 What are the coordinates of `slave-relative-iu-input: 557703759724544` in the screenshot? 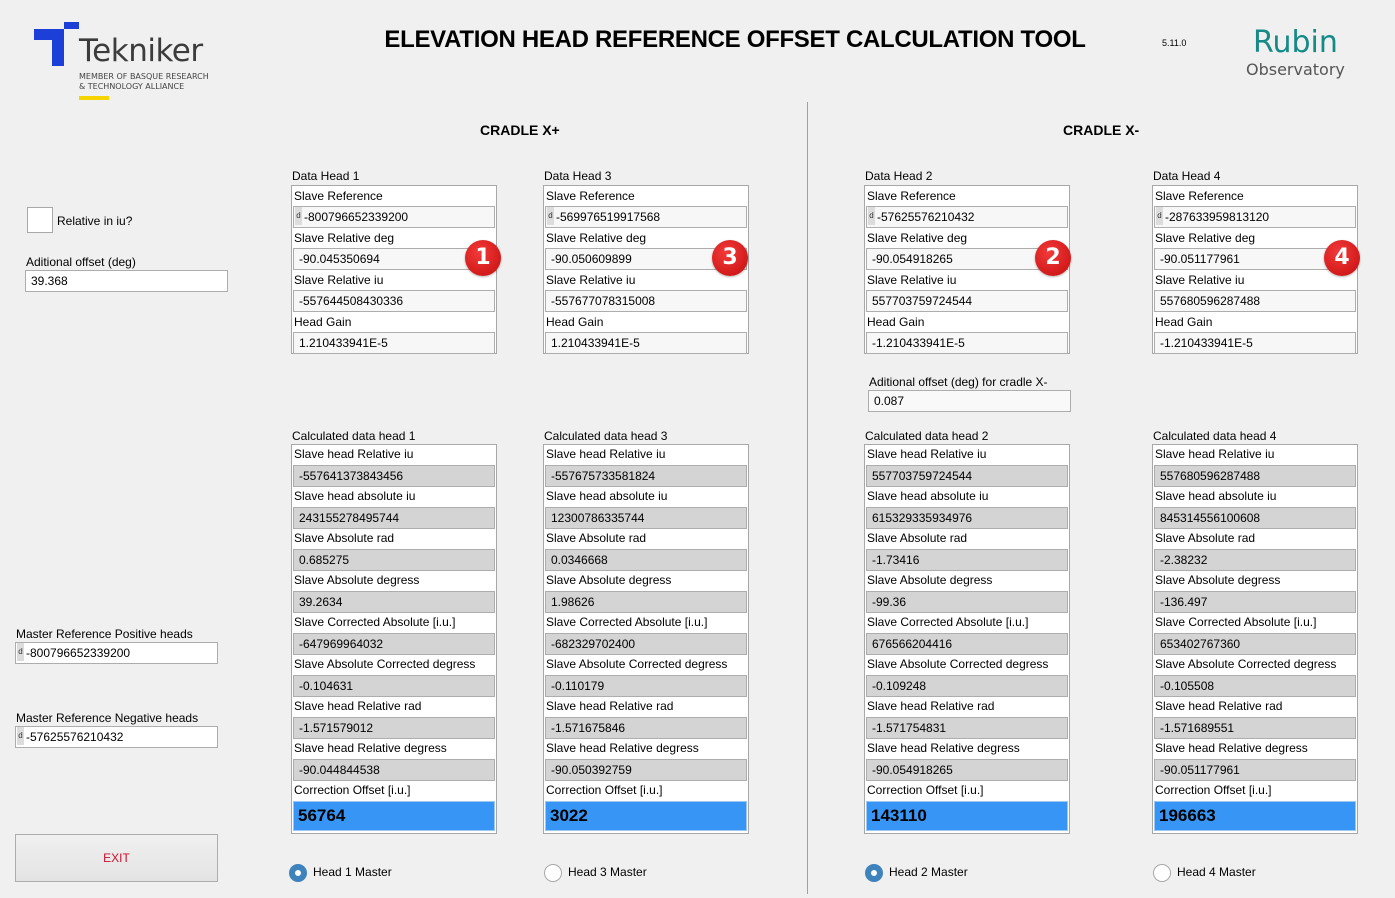 It's located at (967, 301).